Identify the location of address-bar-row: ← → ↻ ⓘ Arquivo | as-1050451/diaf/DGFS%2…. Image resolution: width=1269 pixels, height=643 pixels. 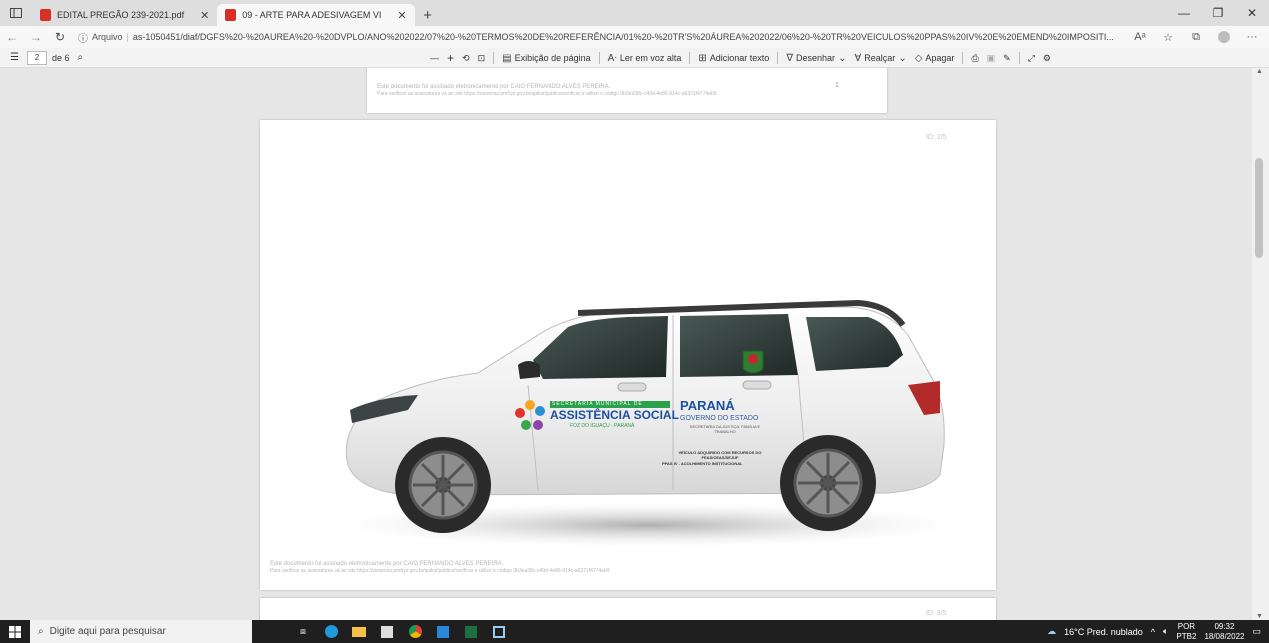
(634, 37).